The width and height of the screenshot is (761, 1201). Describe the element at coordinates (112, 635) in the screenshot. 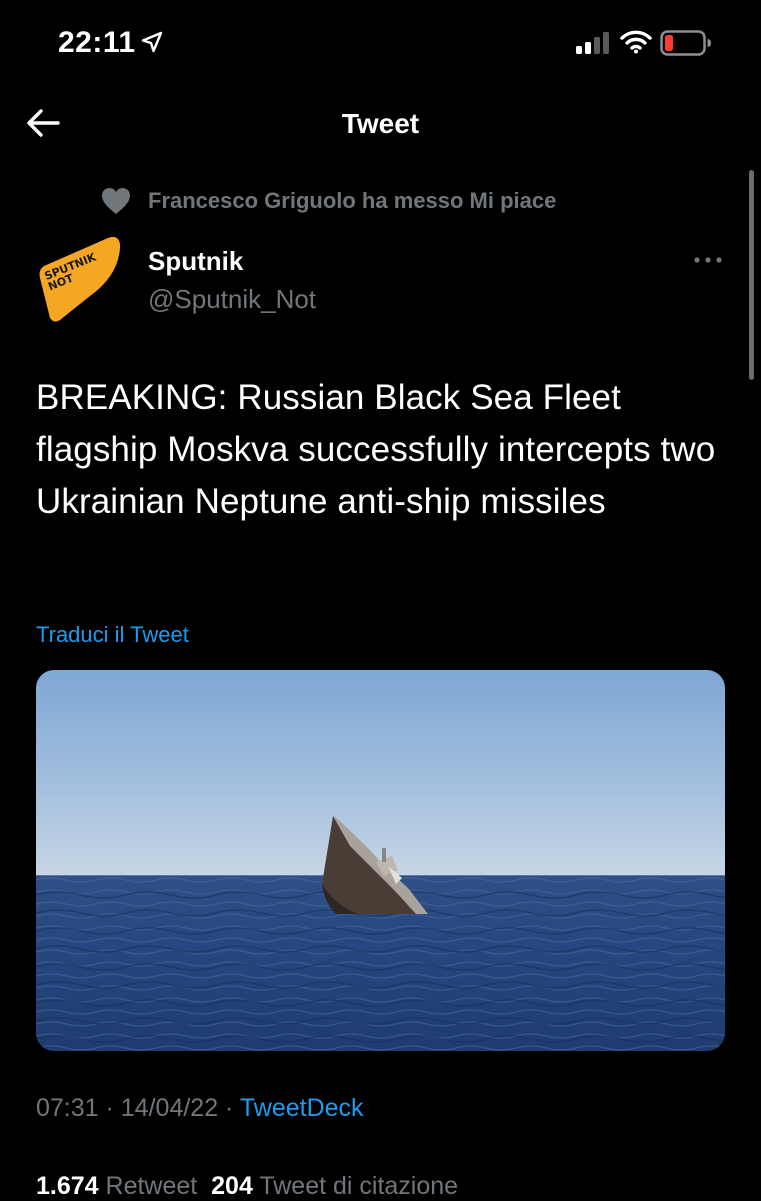

I see `translate-tweet-link: Traduci il Tweet` at that location.